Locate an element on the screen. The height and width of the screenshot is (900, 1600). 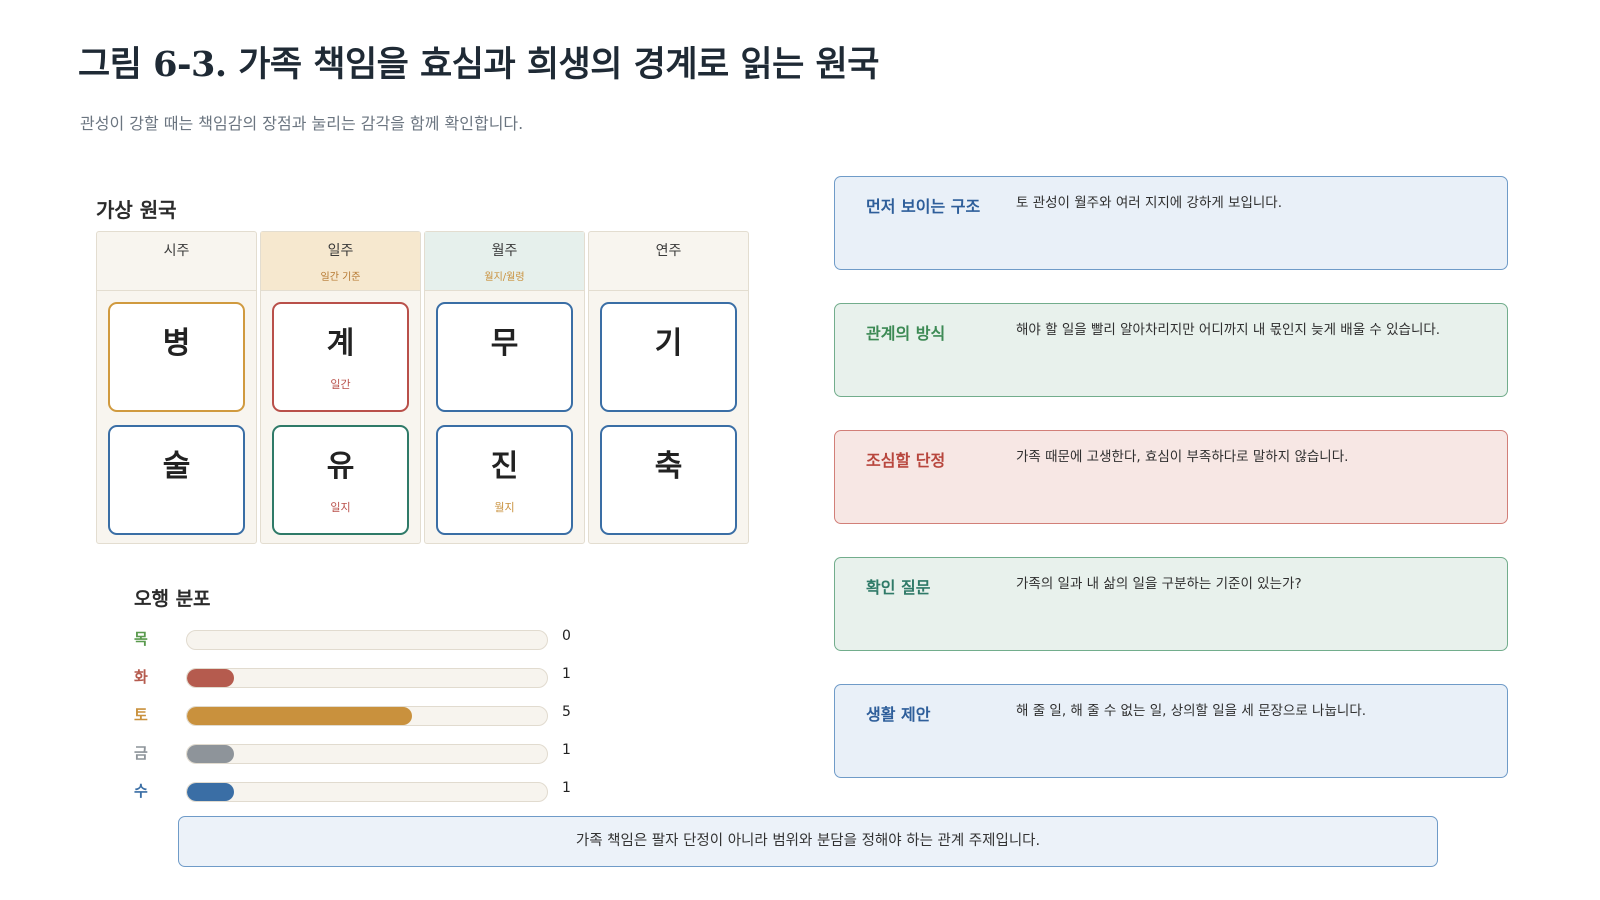
stem-cell: 기 is located at coordinates (668, 357).